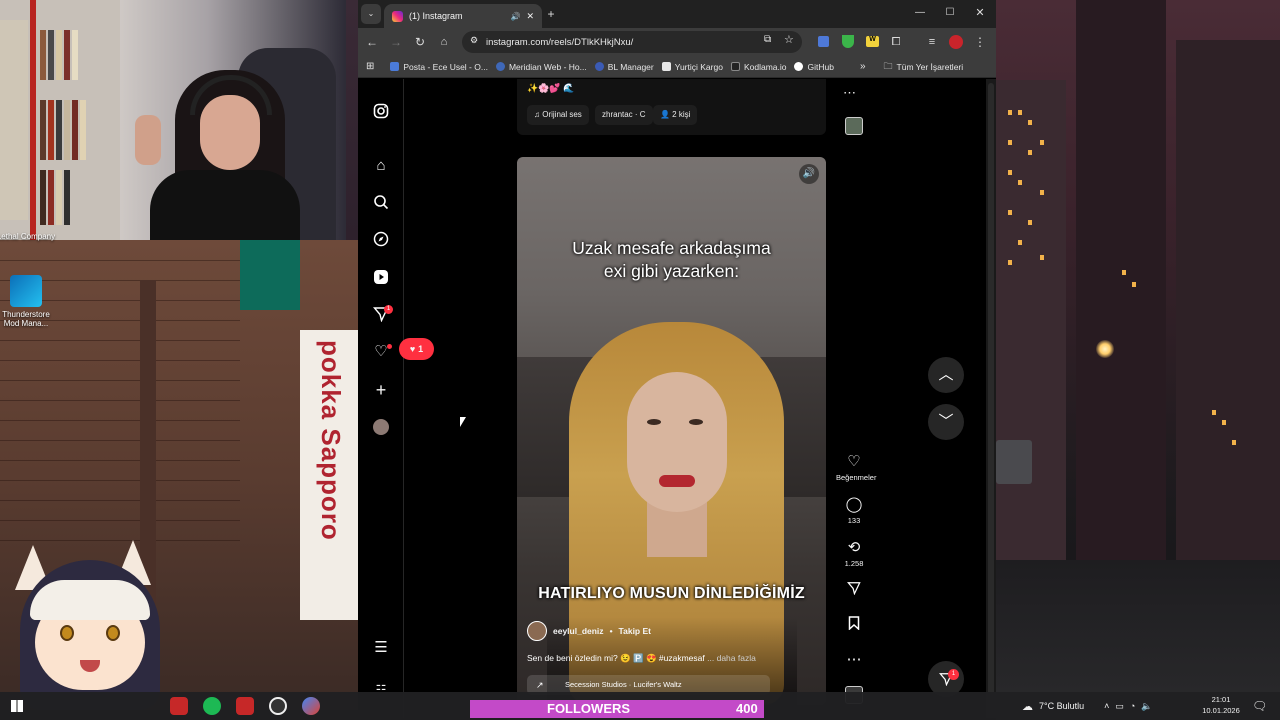  What do you see at coordinates (767, 39) in the screenshot?
I see `install-app-icon: ⧉` at bounding box center [767, 39].